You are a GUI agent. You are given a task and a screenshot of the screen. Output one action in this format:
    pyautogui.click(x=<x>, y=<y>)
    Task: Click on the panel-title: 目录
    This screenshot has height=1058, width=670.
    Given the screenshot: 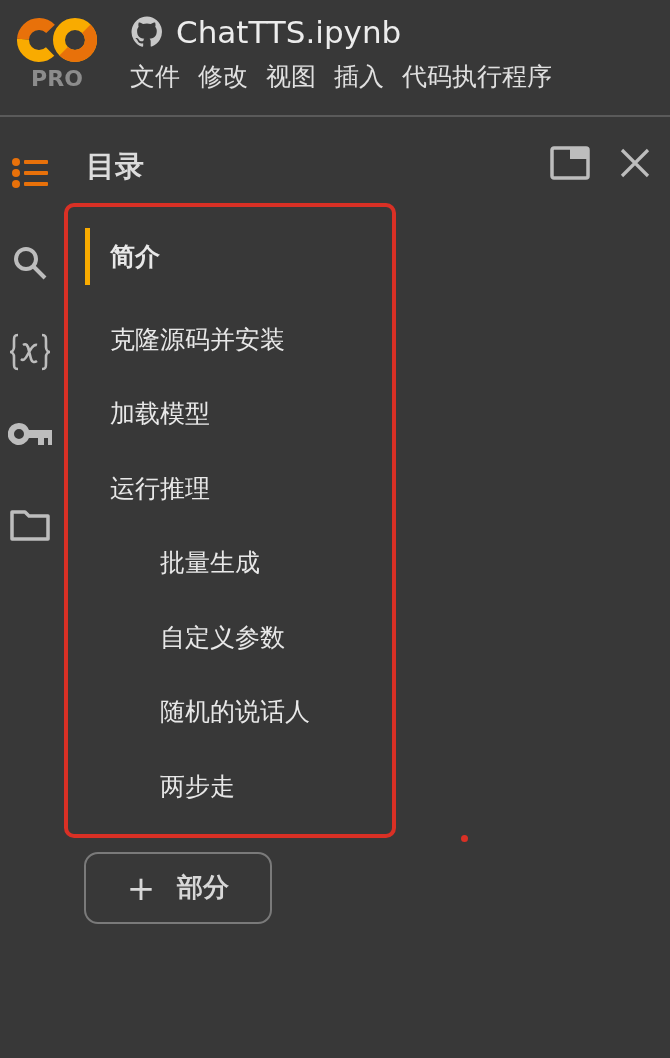 What is the action you would take?
    pyautogui.click(x=115, y=166)
    